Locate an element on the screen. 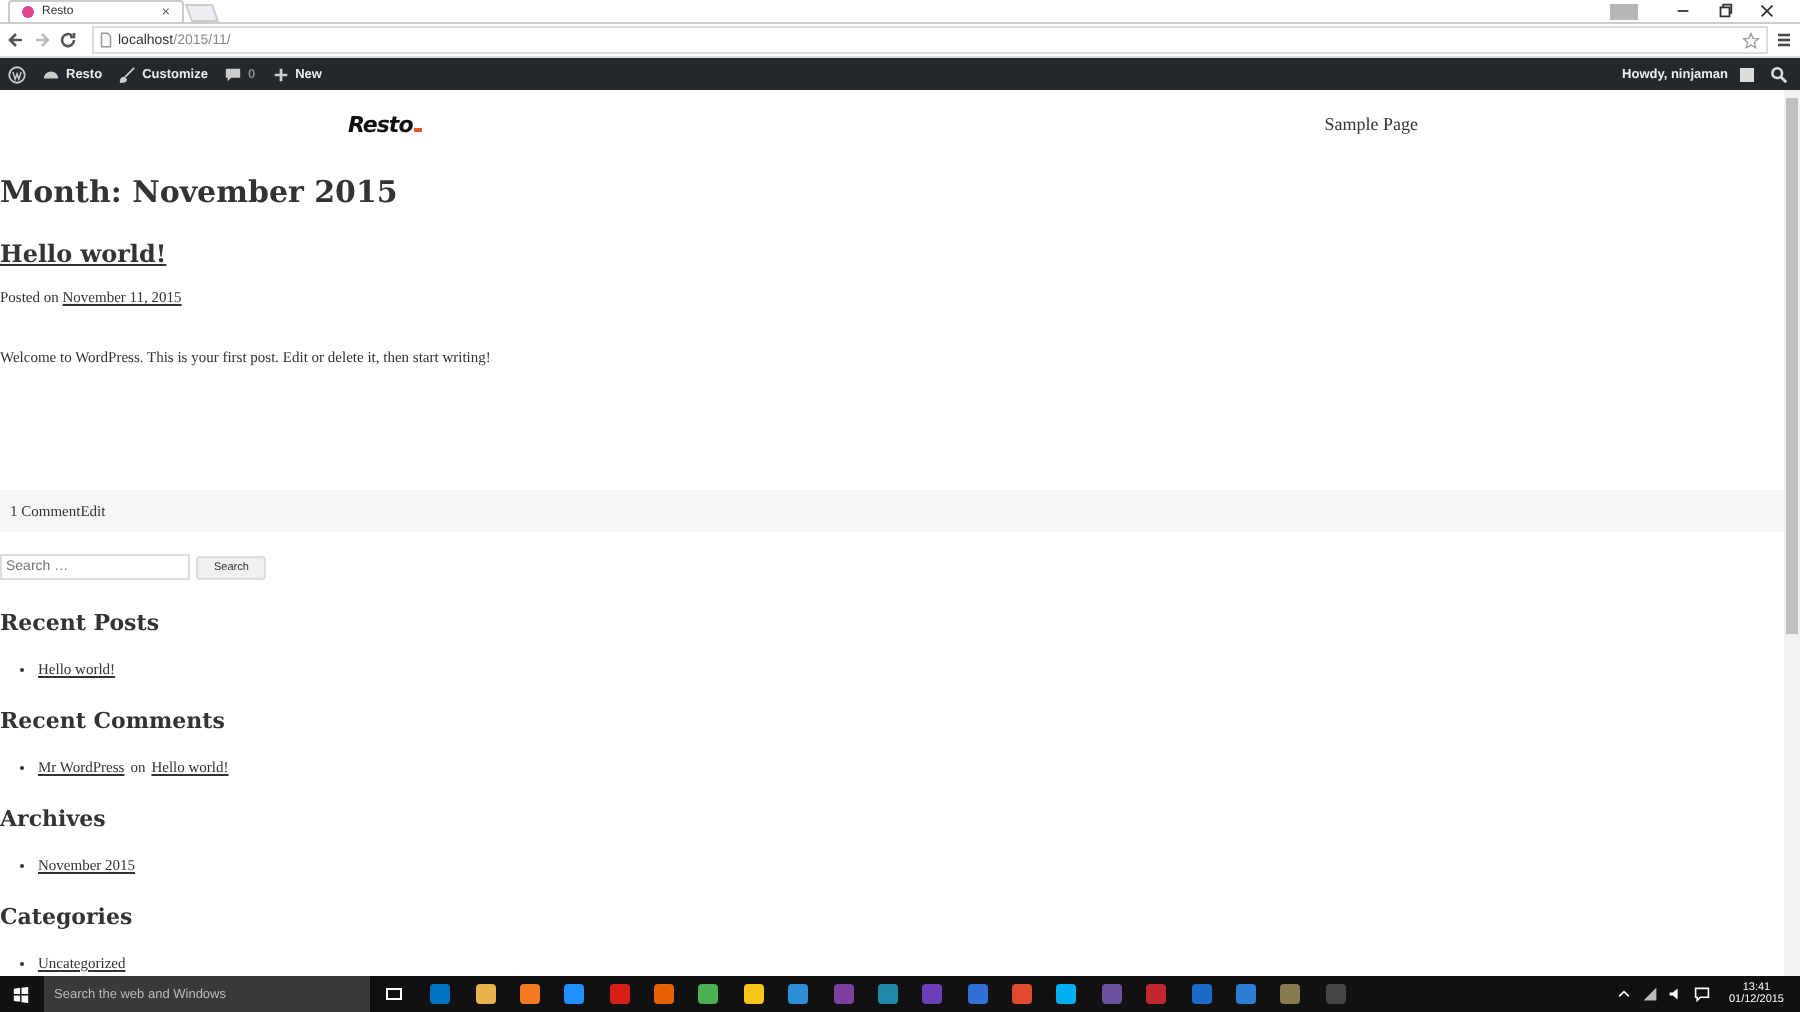  wordpress-logo-icon is located at coordinates (17, 74).